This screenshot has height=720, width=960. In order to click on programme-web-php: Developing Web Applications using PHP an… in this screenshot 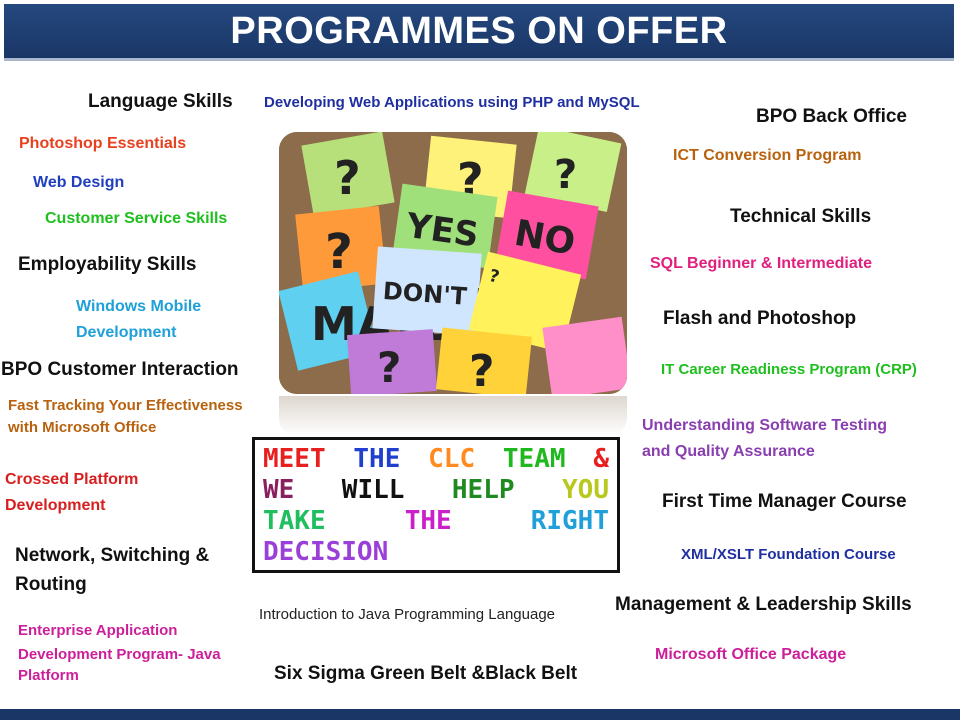, I will do `click(452, 102)`.